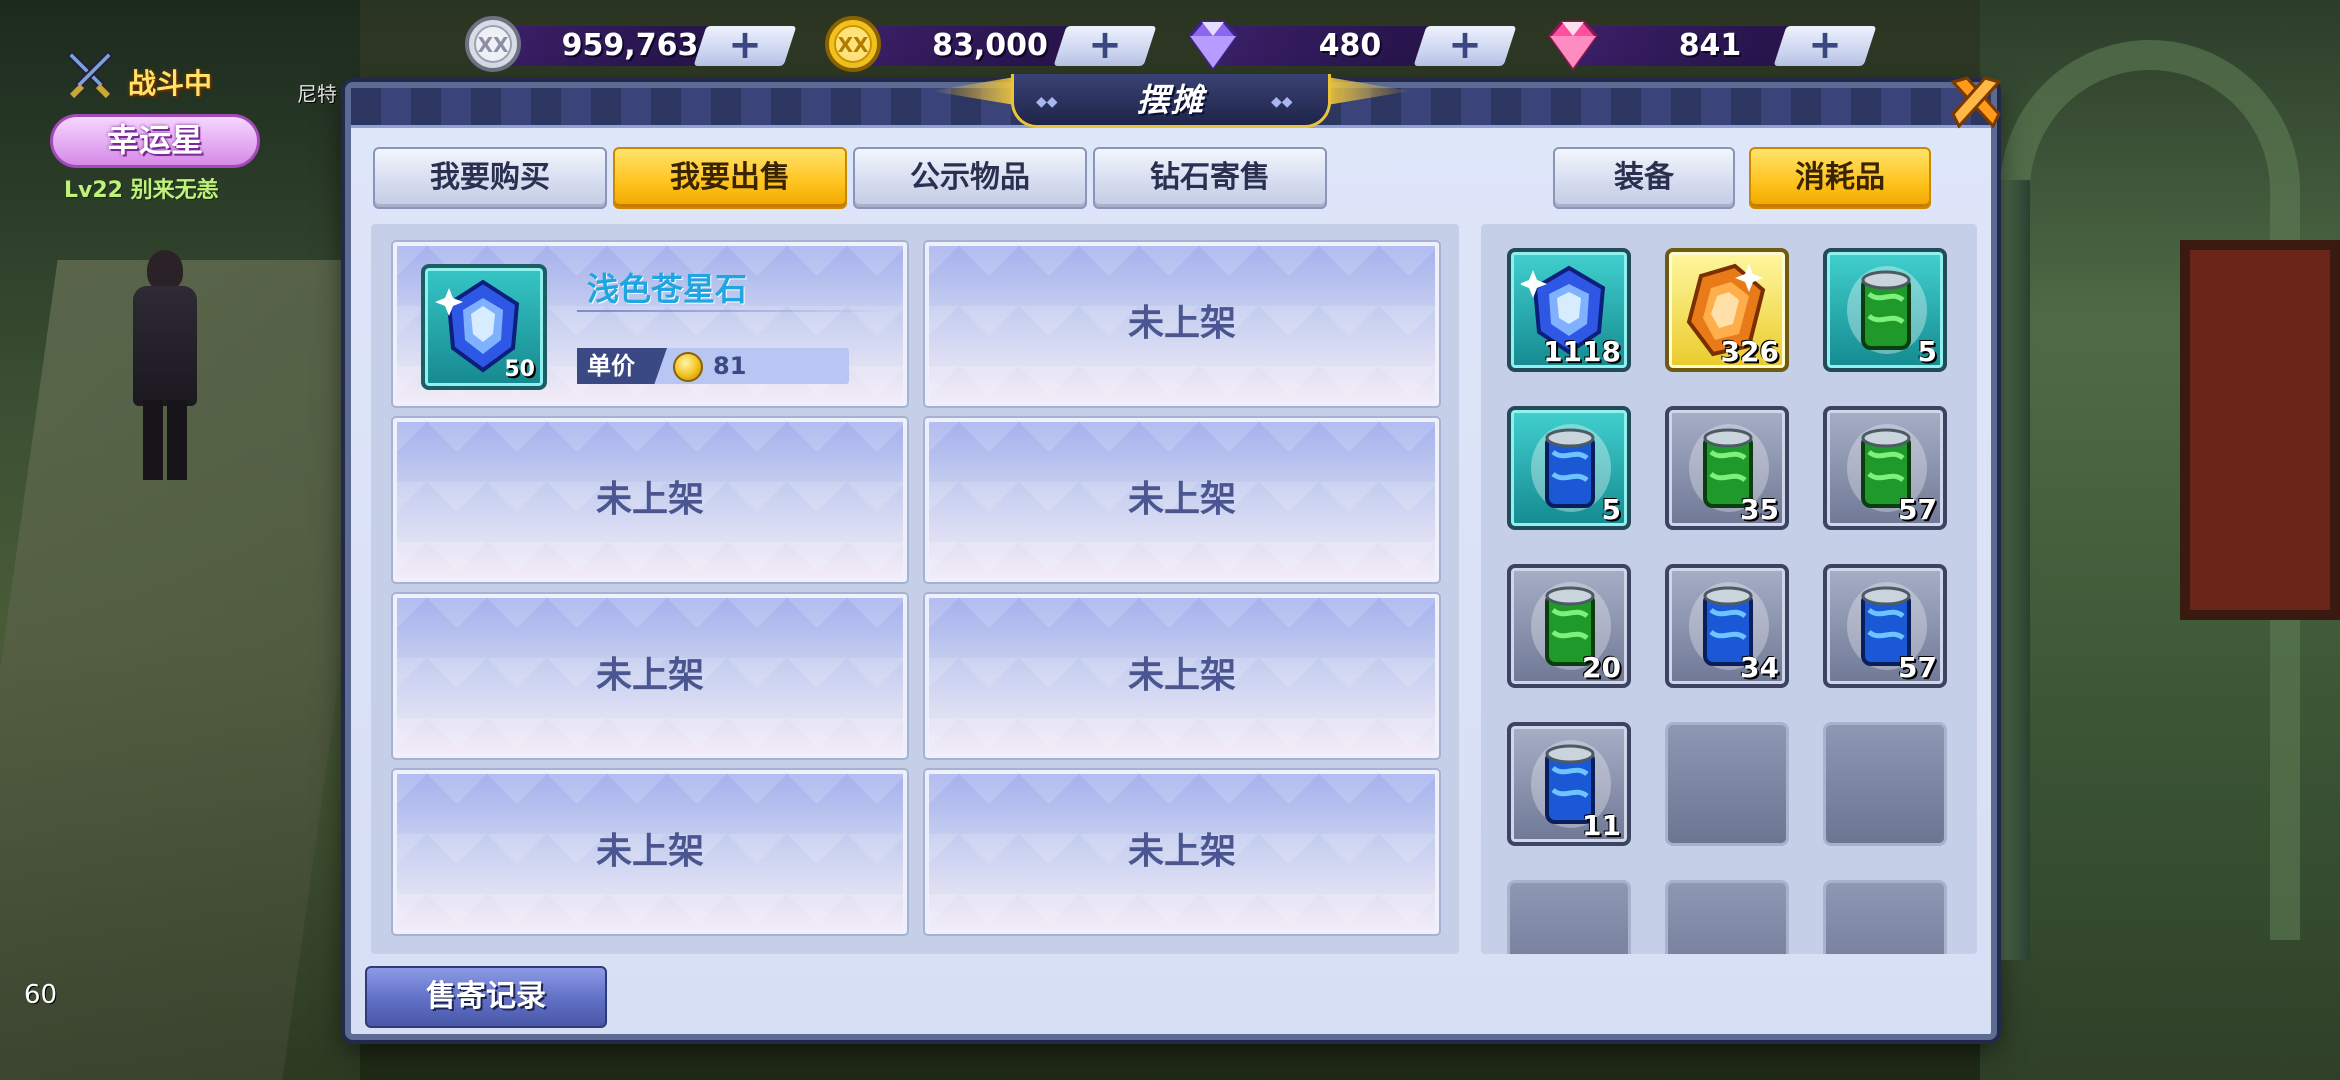 The image size is (2340, 1080). I want to click on currency-gold-value: 83,000, so click(990, 45).